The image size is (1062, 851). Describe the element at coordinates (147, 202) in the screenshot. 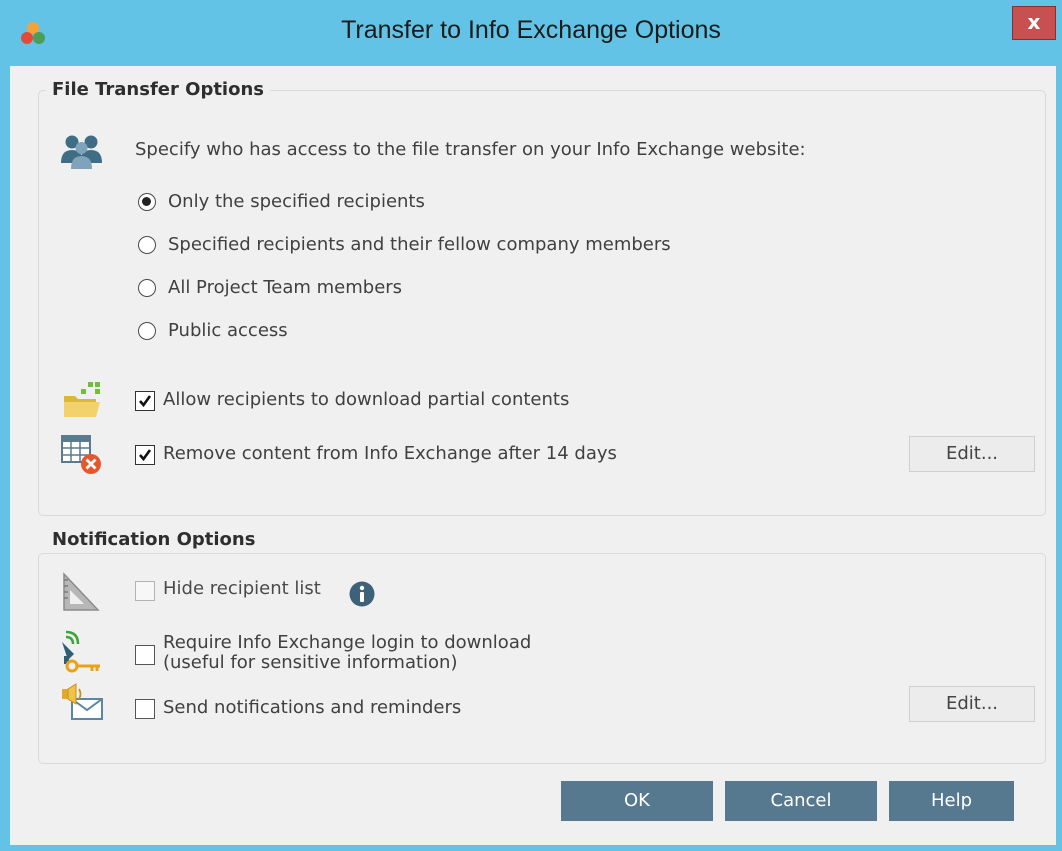

I see `radio-only-specified-recipients` at that location.